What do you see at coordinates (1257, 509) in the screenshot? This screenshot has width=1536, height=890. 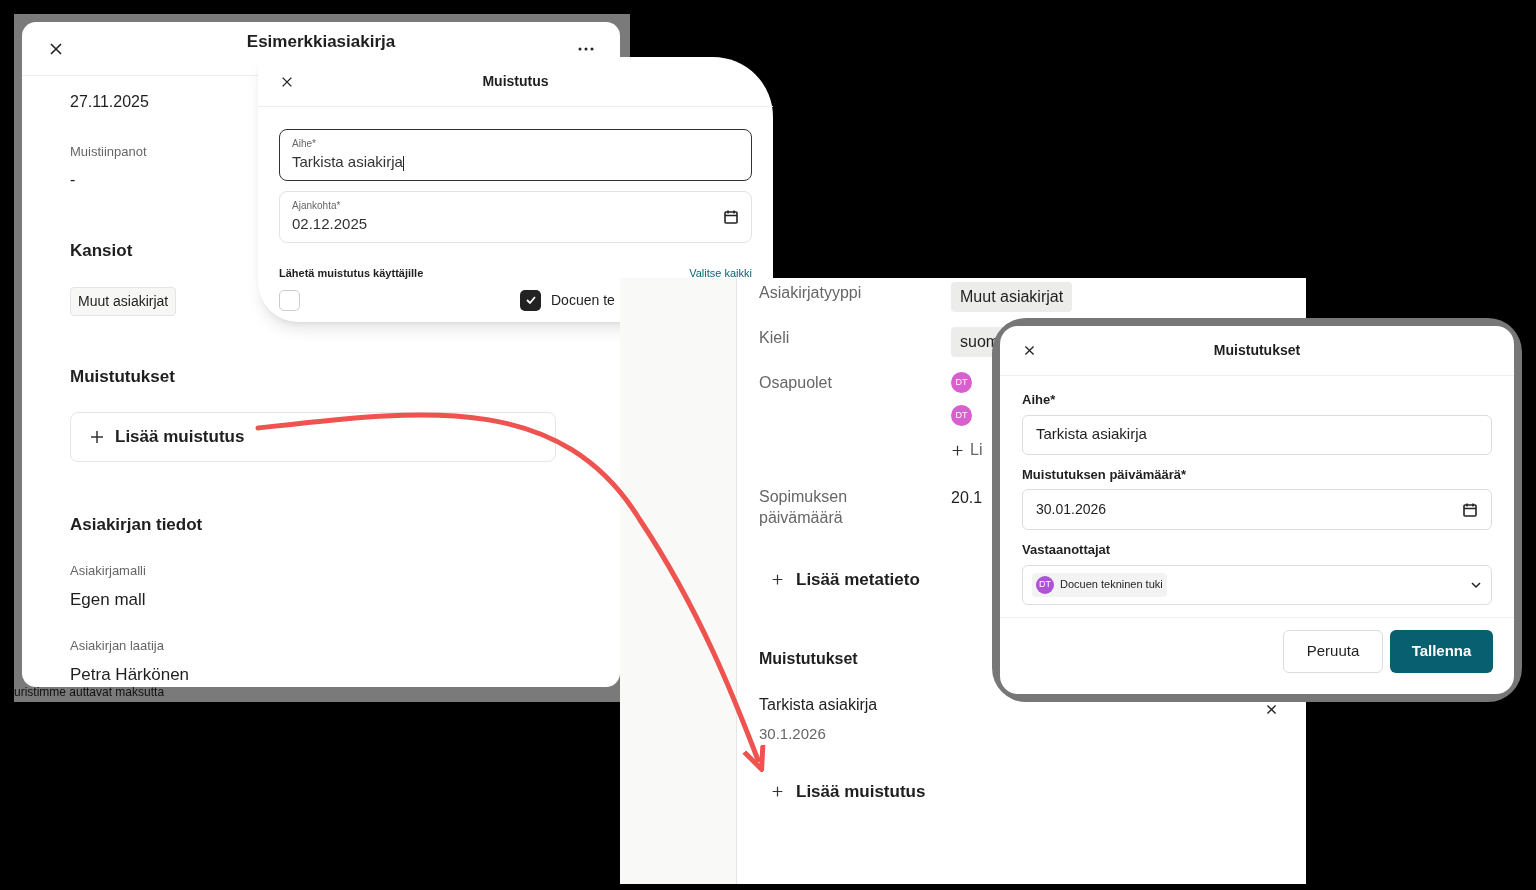 I see `date-field: 30.01.2026` at bounding box center [1257, 509].